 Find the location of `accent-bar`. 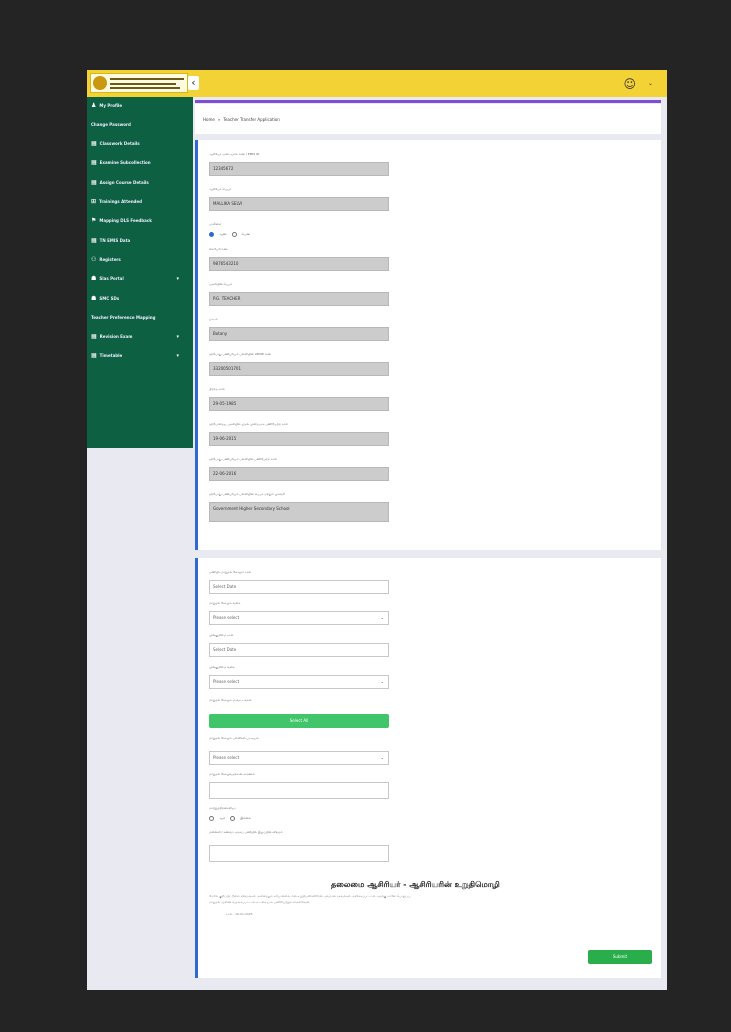

accent-bar is located at coordinates (428, 101).